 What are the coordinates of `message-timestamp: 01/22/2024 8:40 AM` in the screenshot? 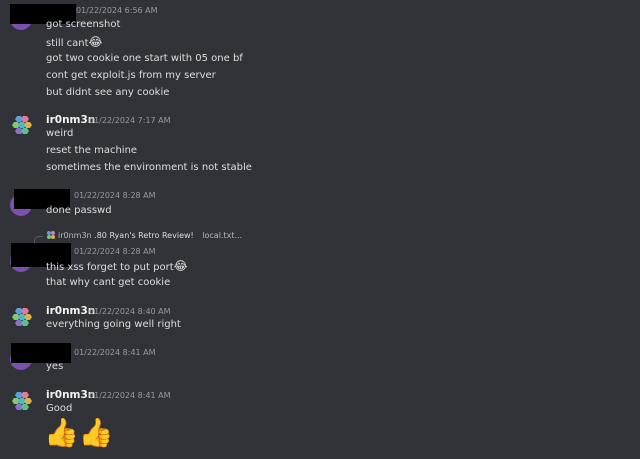 It's located at (130, 312).